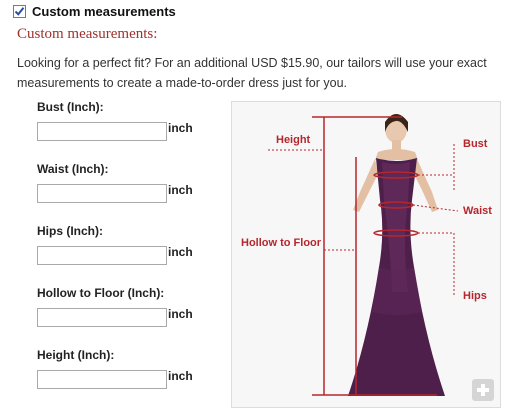  What do you see at coordinates (101, 293) in the screenshot?
I see `hollow-to-floor-label: Hollow to Floor (Inch):` at bounding box center [101, 293].